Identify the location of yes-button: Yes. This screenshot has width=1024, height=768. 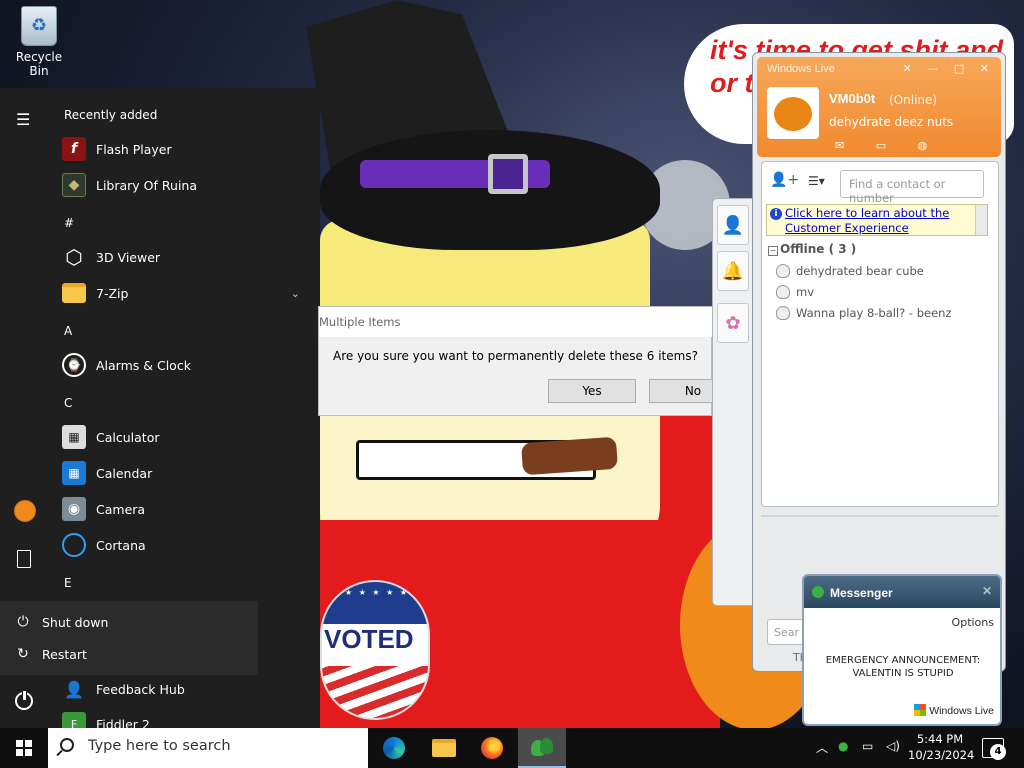
(592, 391).